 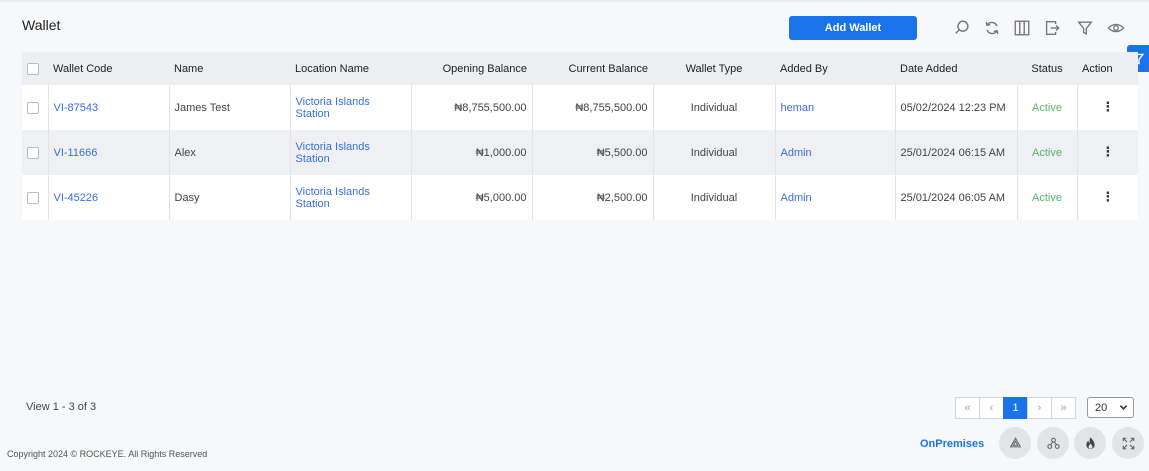 I want to click on fullscreen-button, so click(x=1128, y=443).